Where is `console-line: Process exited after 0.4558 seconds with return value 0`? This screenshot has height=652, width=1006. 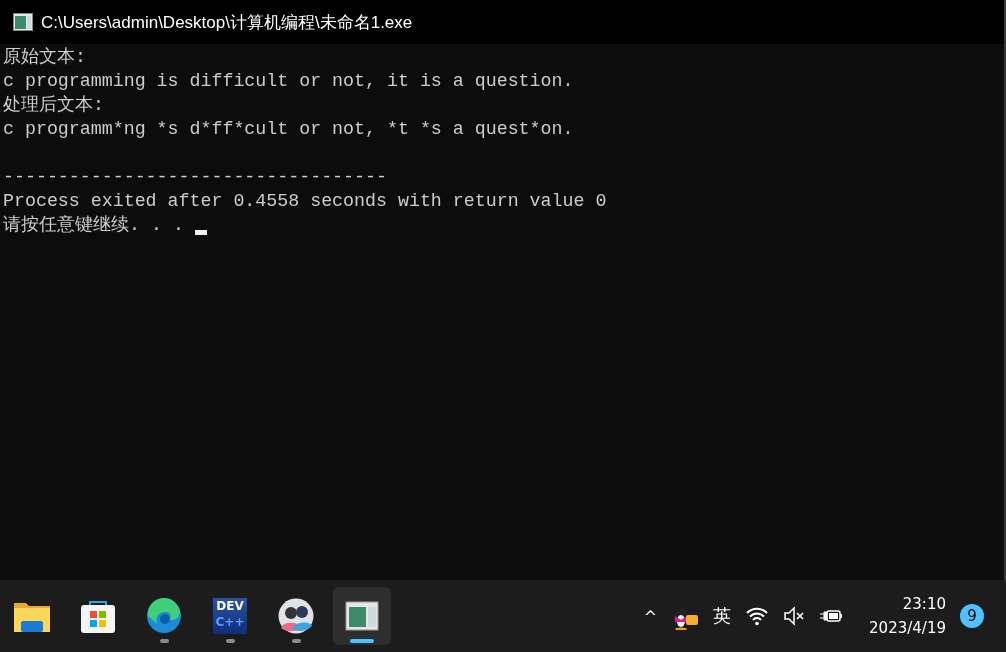 console-line: Process exited after 0.4558 seconds with return value 0 is located at coordinates (305, 201).